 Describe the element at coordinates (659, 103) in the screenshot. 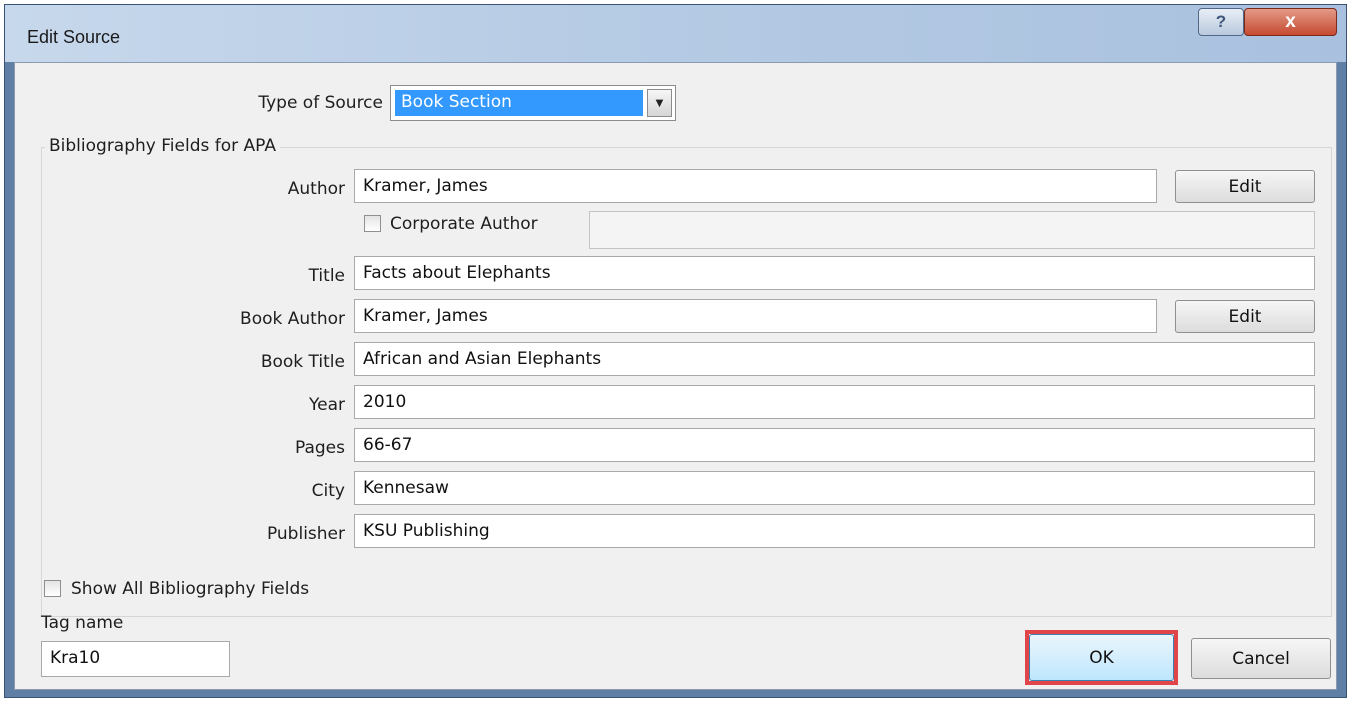

I see `chevron-down-icon: ▼` at that location.